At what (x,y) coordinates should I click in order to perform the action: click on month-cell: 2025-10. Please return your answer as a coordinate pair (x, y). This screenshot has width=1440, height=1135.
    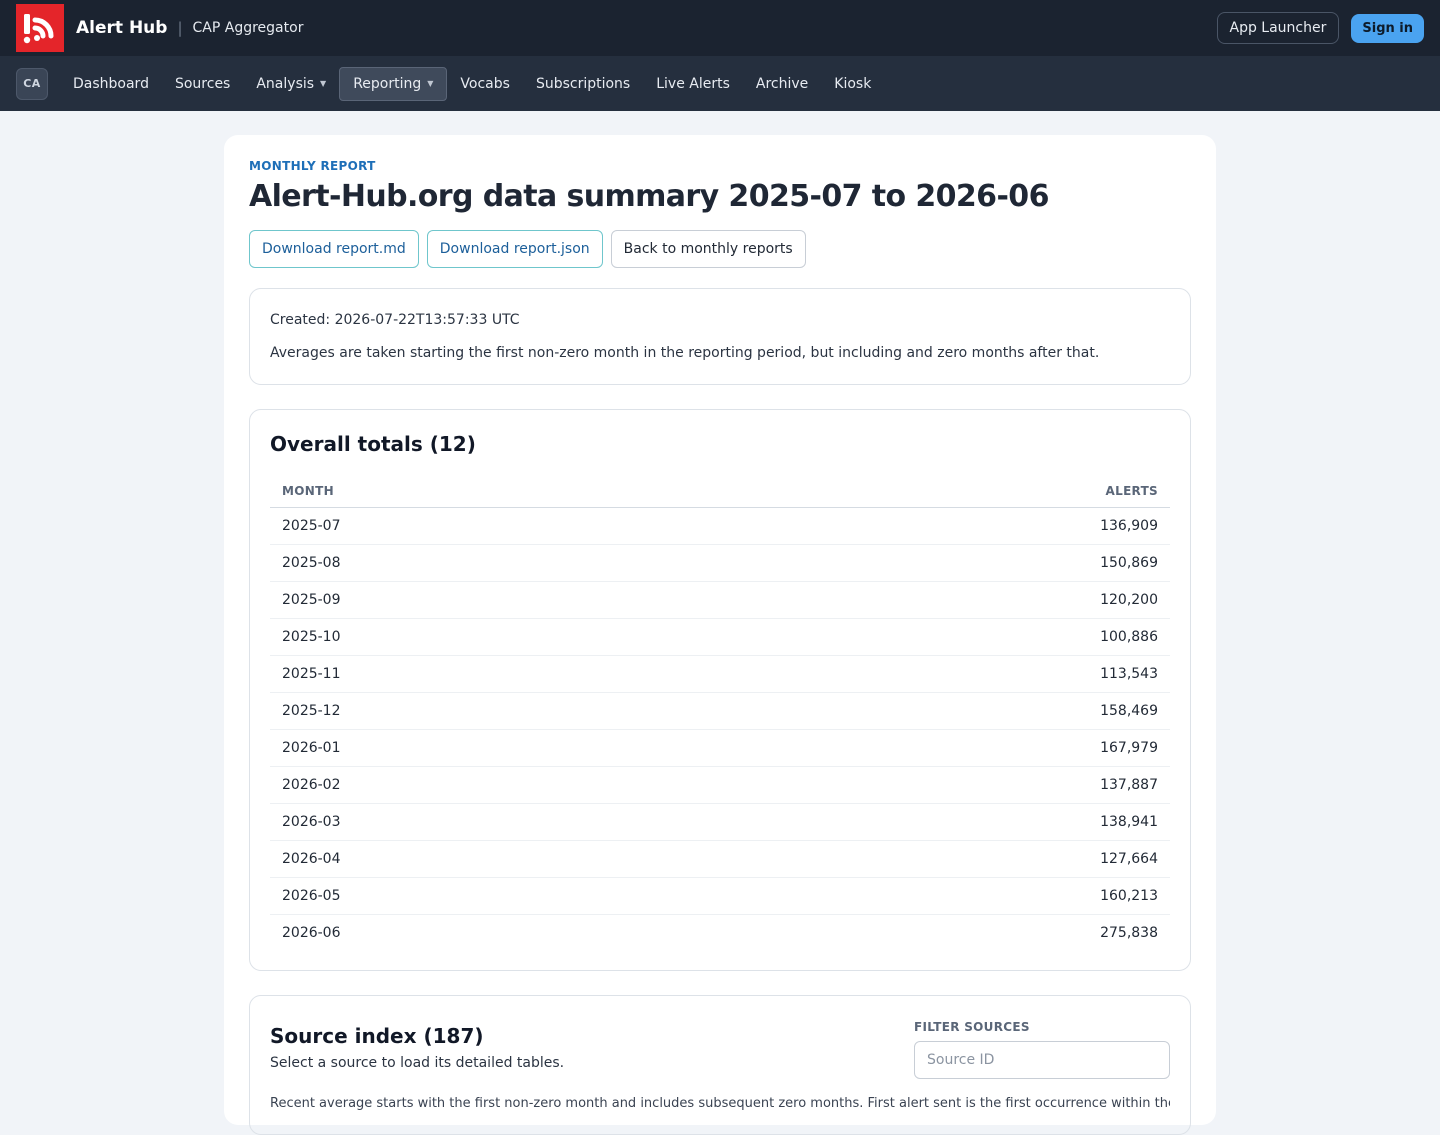
    Looking at the image, I should click on (496, 637).